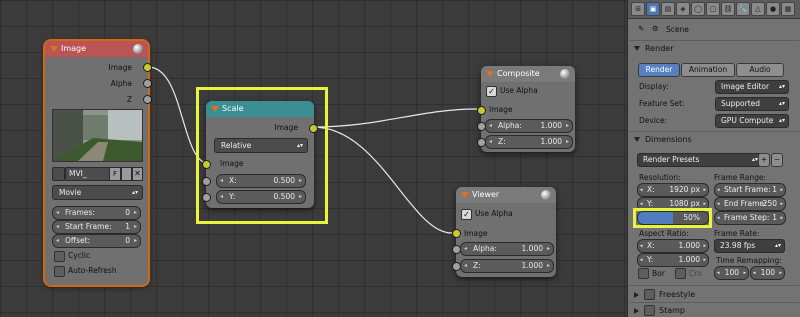  What do you see at coordinates (649, 310) in the screenshot?
I see `stamp-checkbox` at bounding box center [649, 310].